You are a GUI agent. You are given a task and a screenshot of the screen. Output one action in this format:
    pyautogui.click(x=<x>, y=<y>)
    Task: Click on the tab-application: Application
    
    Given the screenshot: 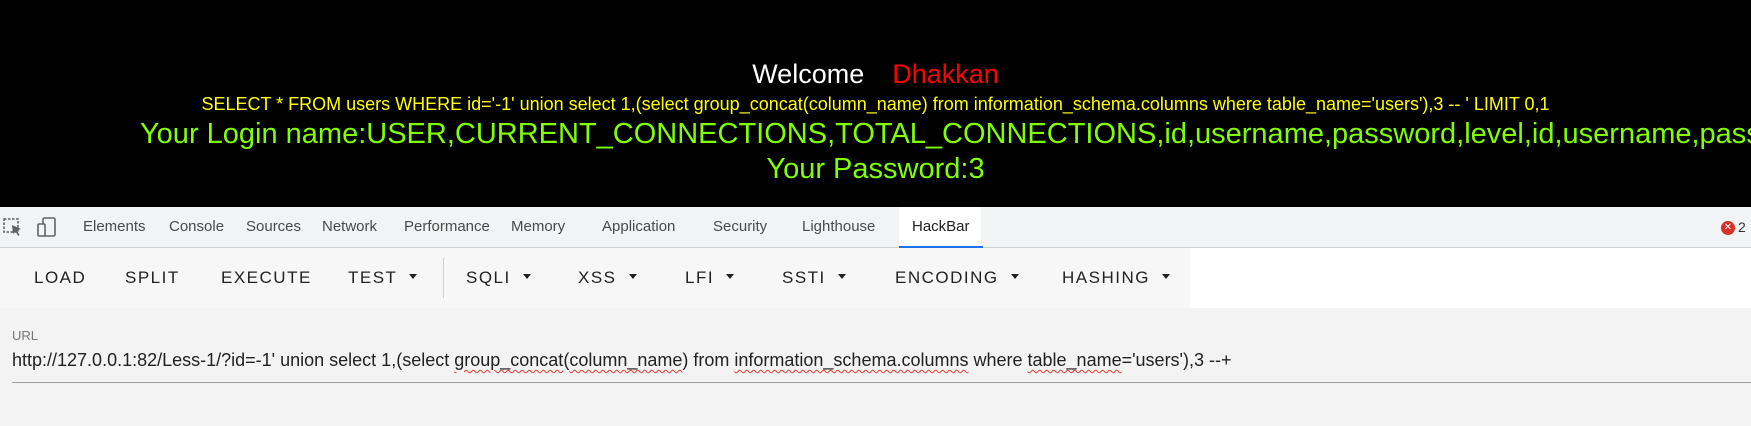 What is the action you would take?
    pyautogui.click(x=638, y=227)
    